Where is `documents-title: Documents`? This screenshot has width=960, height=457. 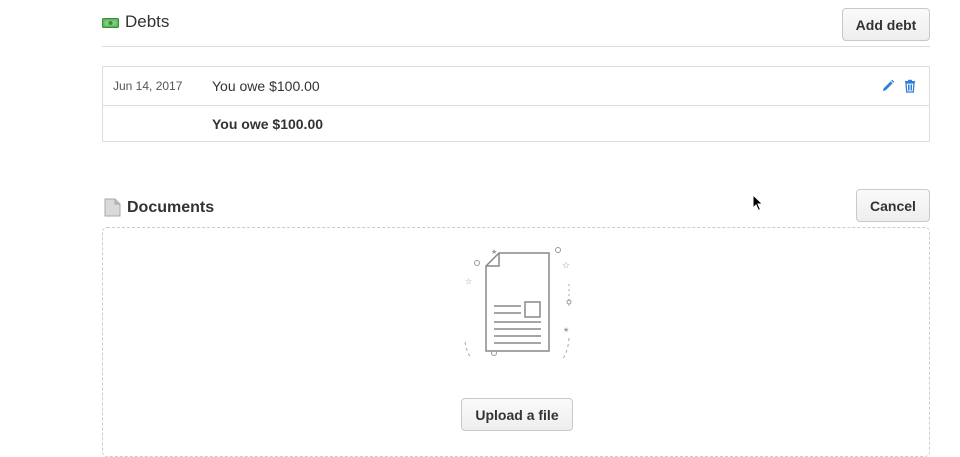 documents-title: Documents is located at coordinates (159, 207).